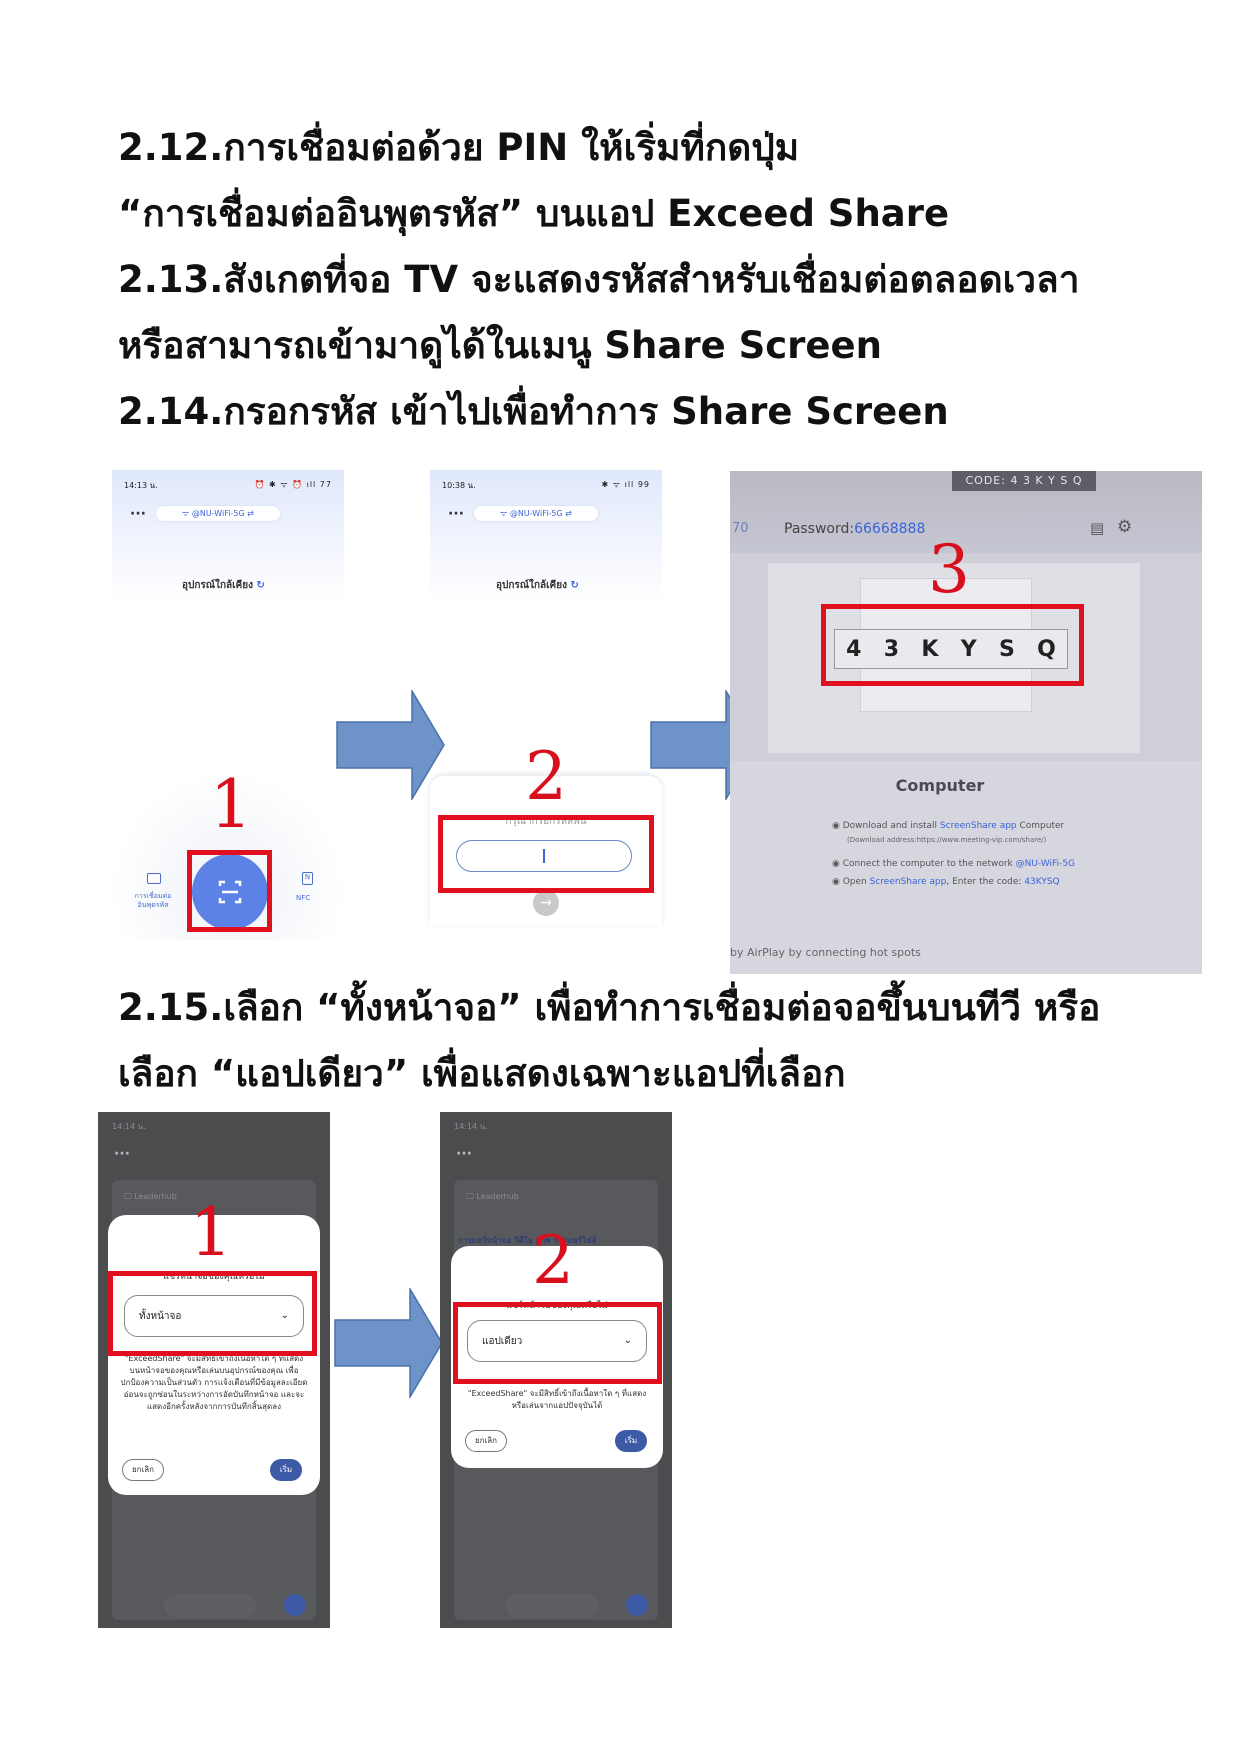  Describe the element at coordinates (546, 776) in the screenshot. I see `step-number-2: 2` at that location.